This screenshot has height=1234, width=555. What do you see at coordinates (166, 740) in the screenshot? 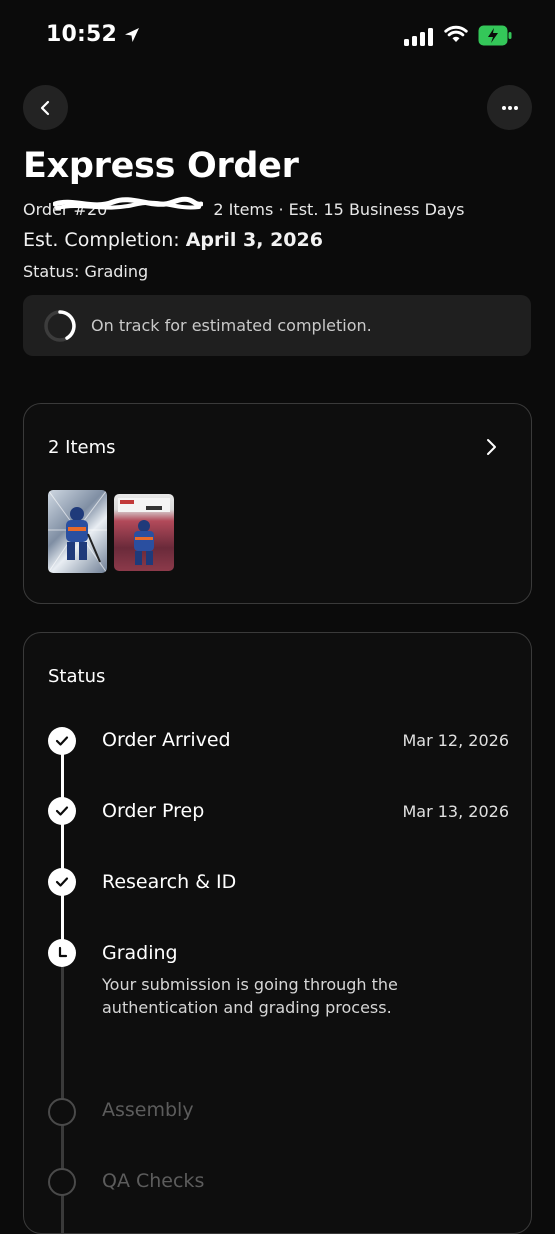
I see `step-label-order-arrived: Order Arrived` at bounding box center [166, 740].